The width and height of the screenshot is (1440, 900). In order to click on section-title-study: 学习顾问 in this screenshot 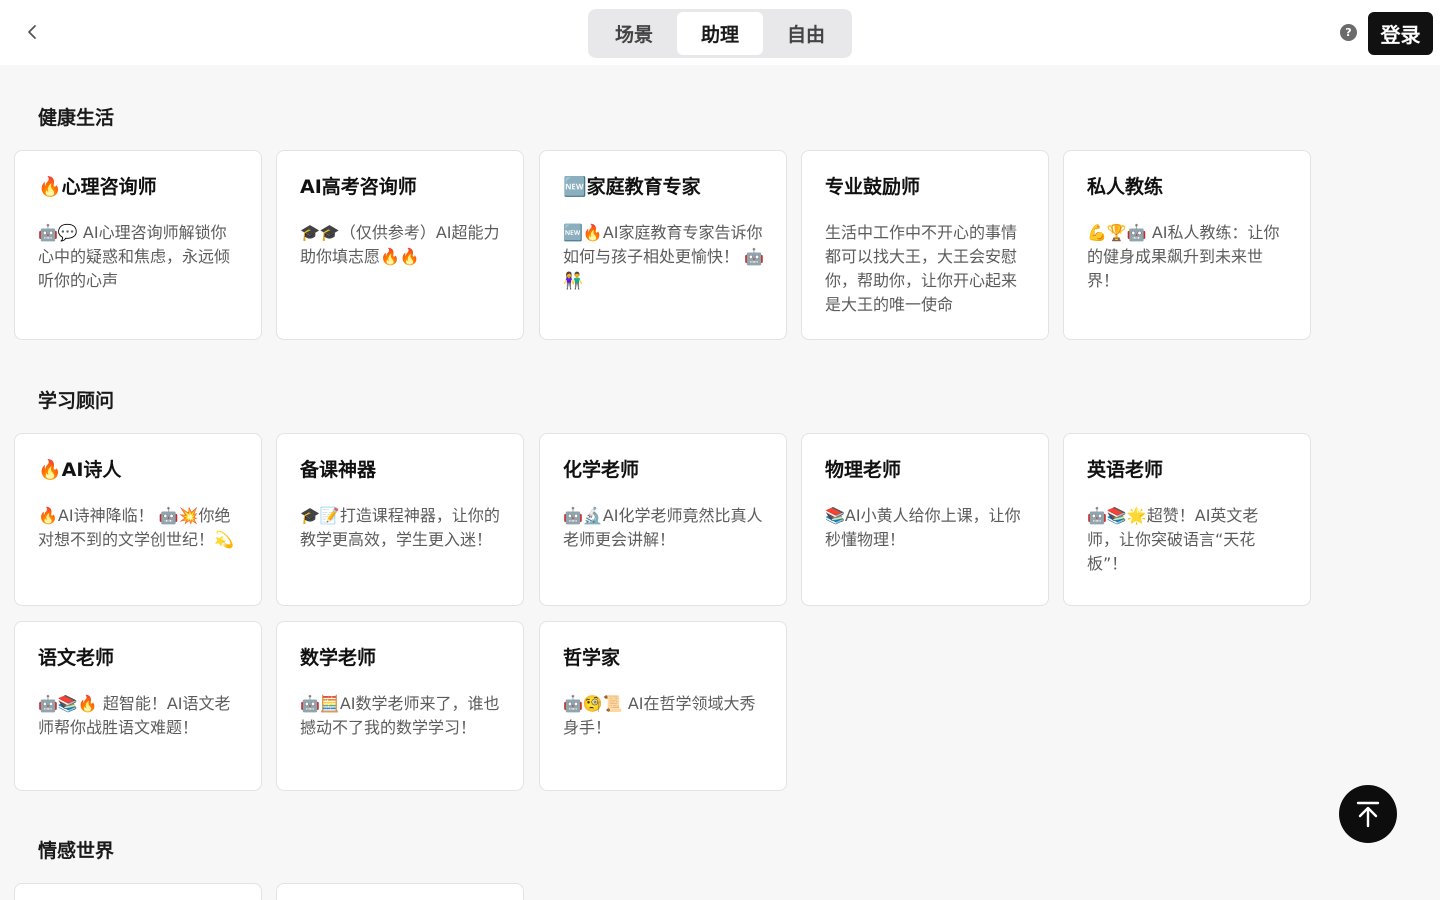, I will do `click(76, 401)`.